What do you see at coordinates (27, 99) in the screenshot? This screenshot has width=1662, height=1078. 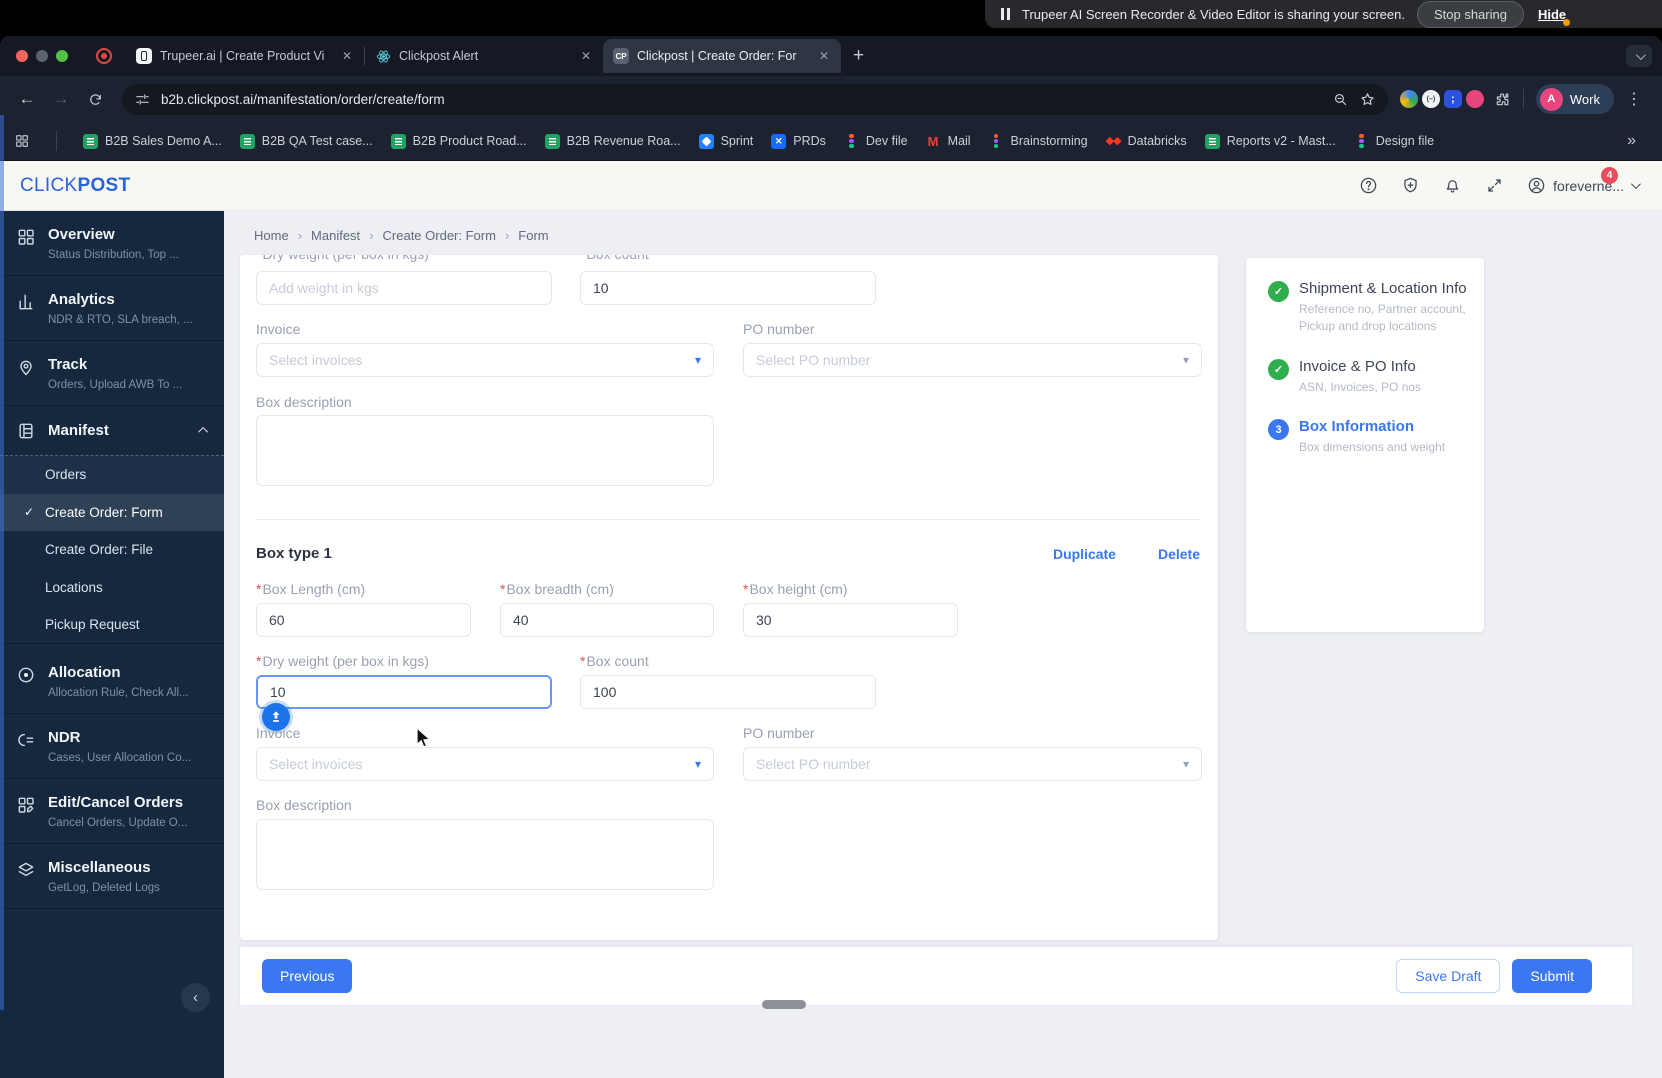 I see `back-button: ←` at bounding box center [27, 99].